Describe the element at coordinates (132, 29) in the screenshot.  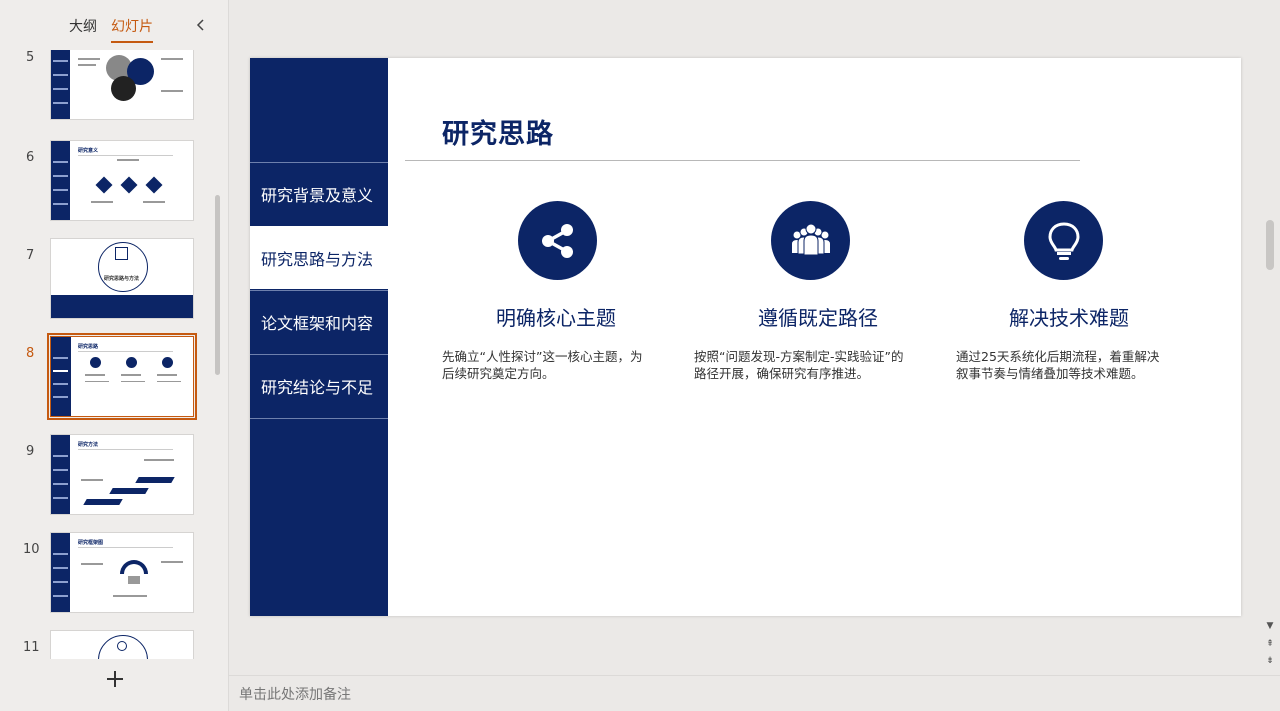
I see `tab-slides: 幻灯片` at that location.